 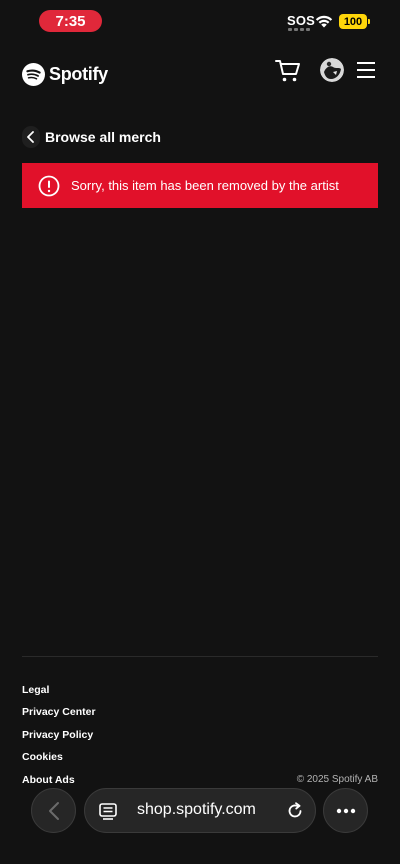 What do you see at coordinates (295, 811) in the screenshot?
I see `reload-icon` at bounding box center [295, 811].